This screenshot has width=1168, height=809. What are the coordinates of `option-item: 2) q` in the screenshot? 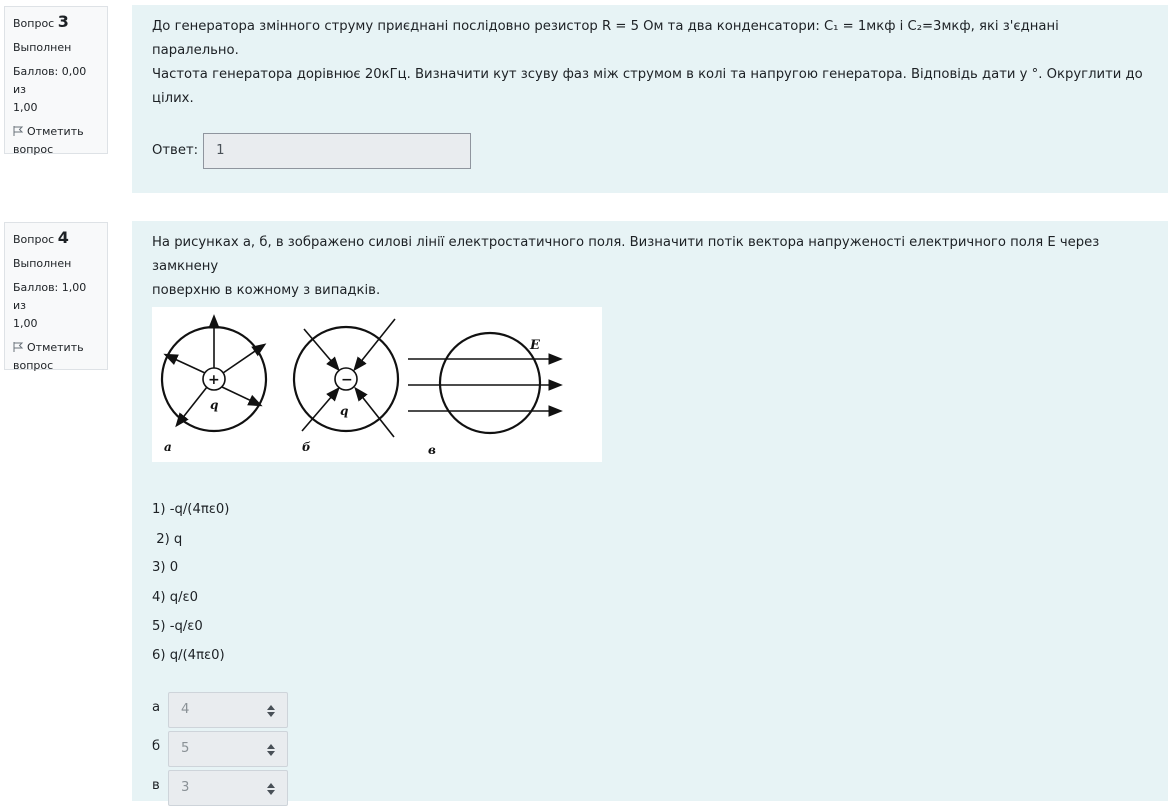 It's located at (167, 539).